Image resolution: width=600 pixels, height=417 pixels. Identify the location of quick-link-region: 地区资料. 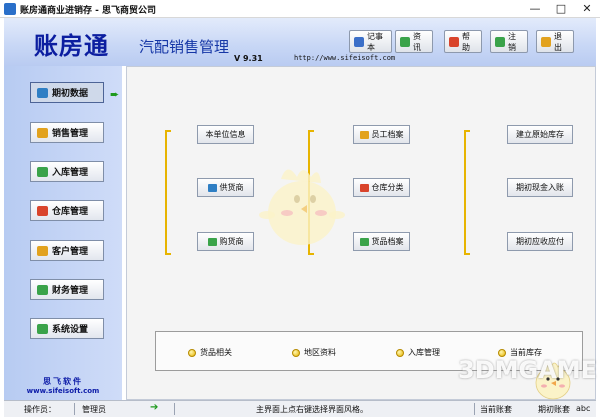
(314, 352).